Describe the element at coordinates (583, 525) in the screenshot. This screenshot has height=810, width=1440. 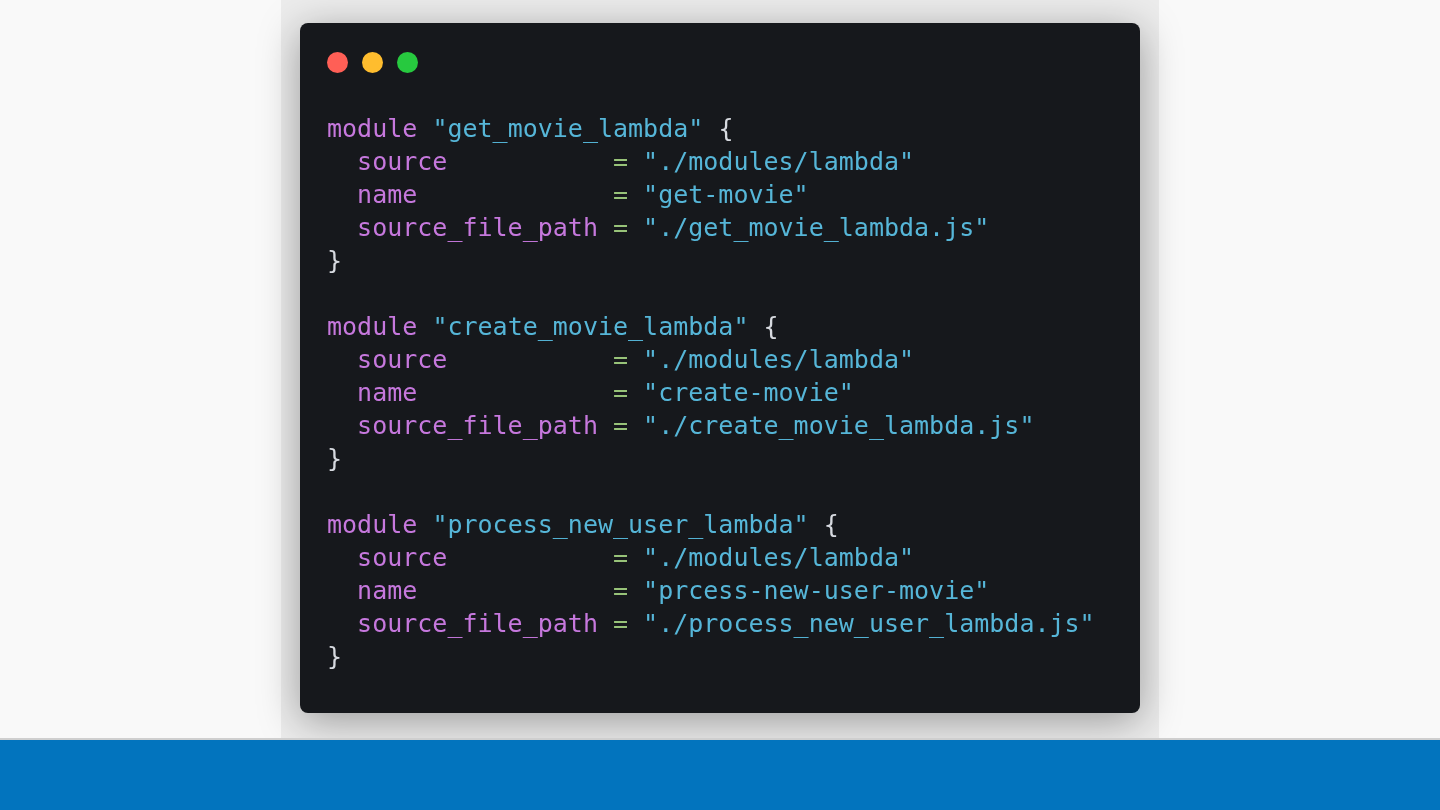
I see `code-line: module "process_new_user_lambda" {` at that location.